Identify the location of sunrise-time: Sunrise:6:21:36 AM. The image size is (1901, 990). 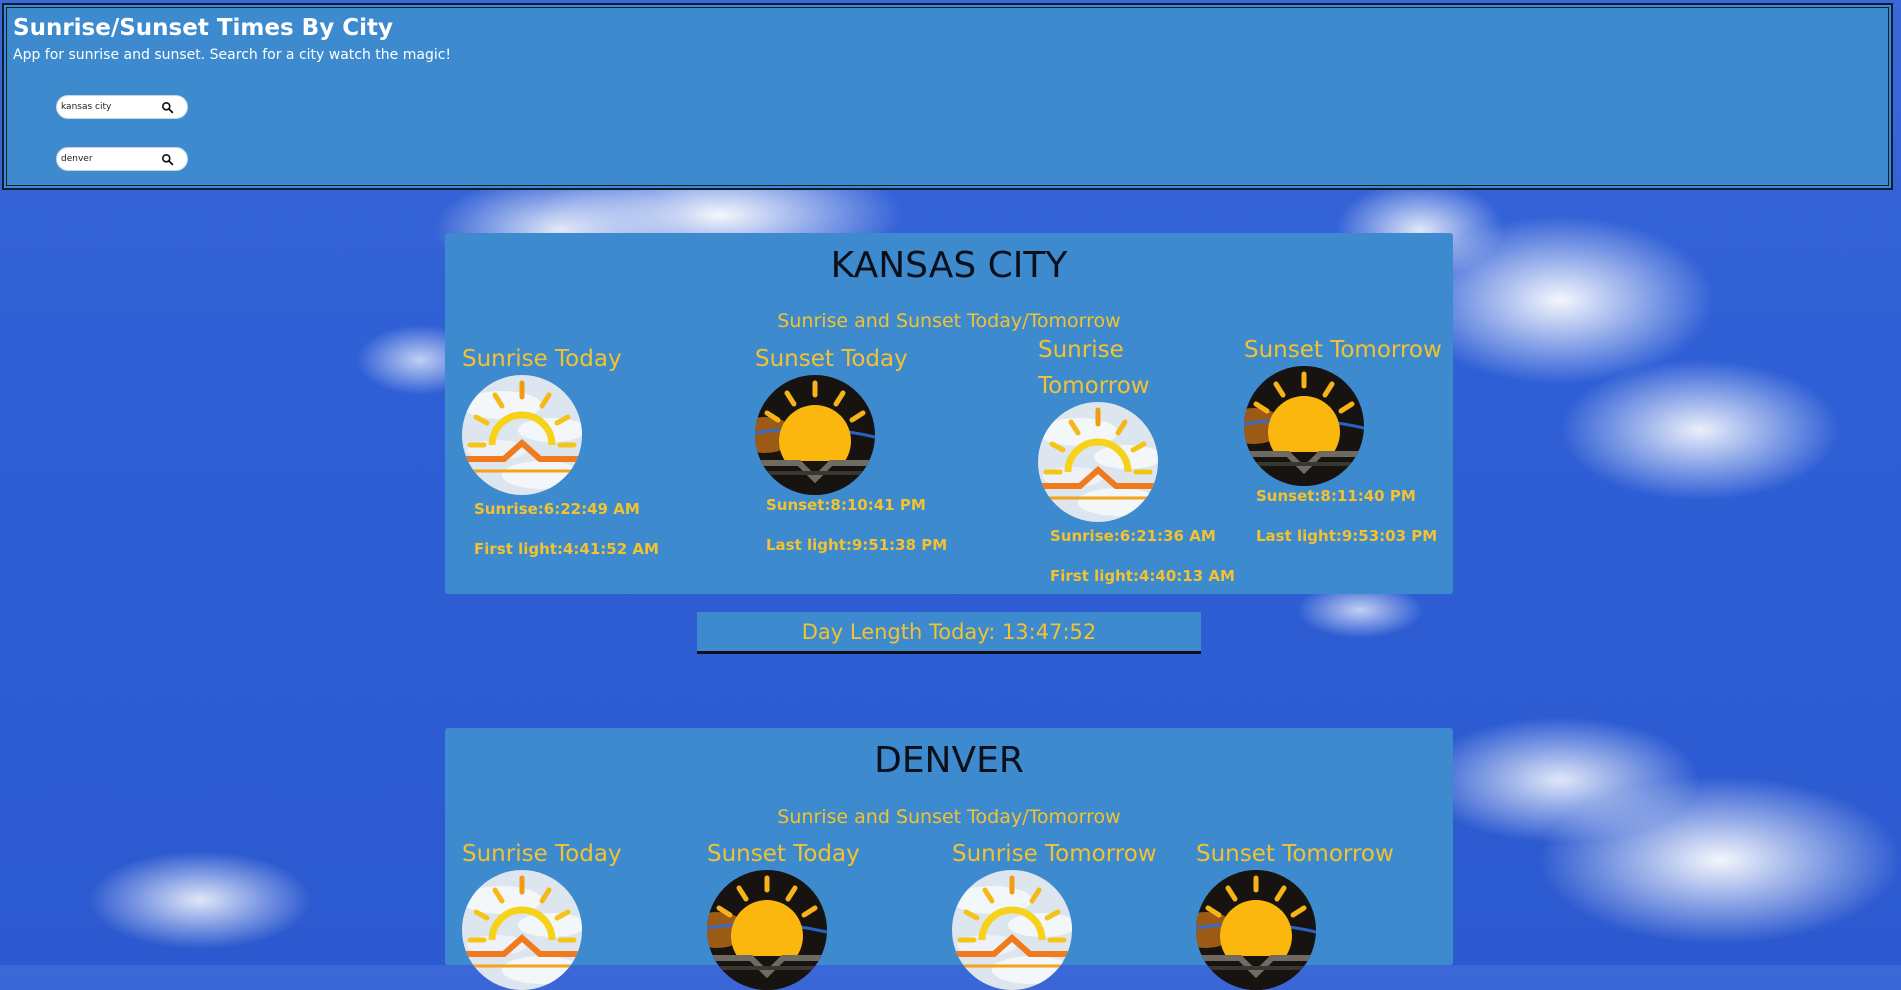
(1133, 536).